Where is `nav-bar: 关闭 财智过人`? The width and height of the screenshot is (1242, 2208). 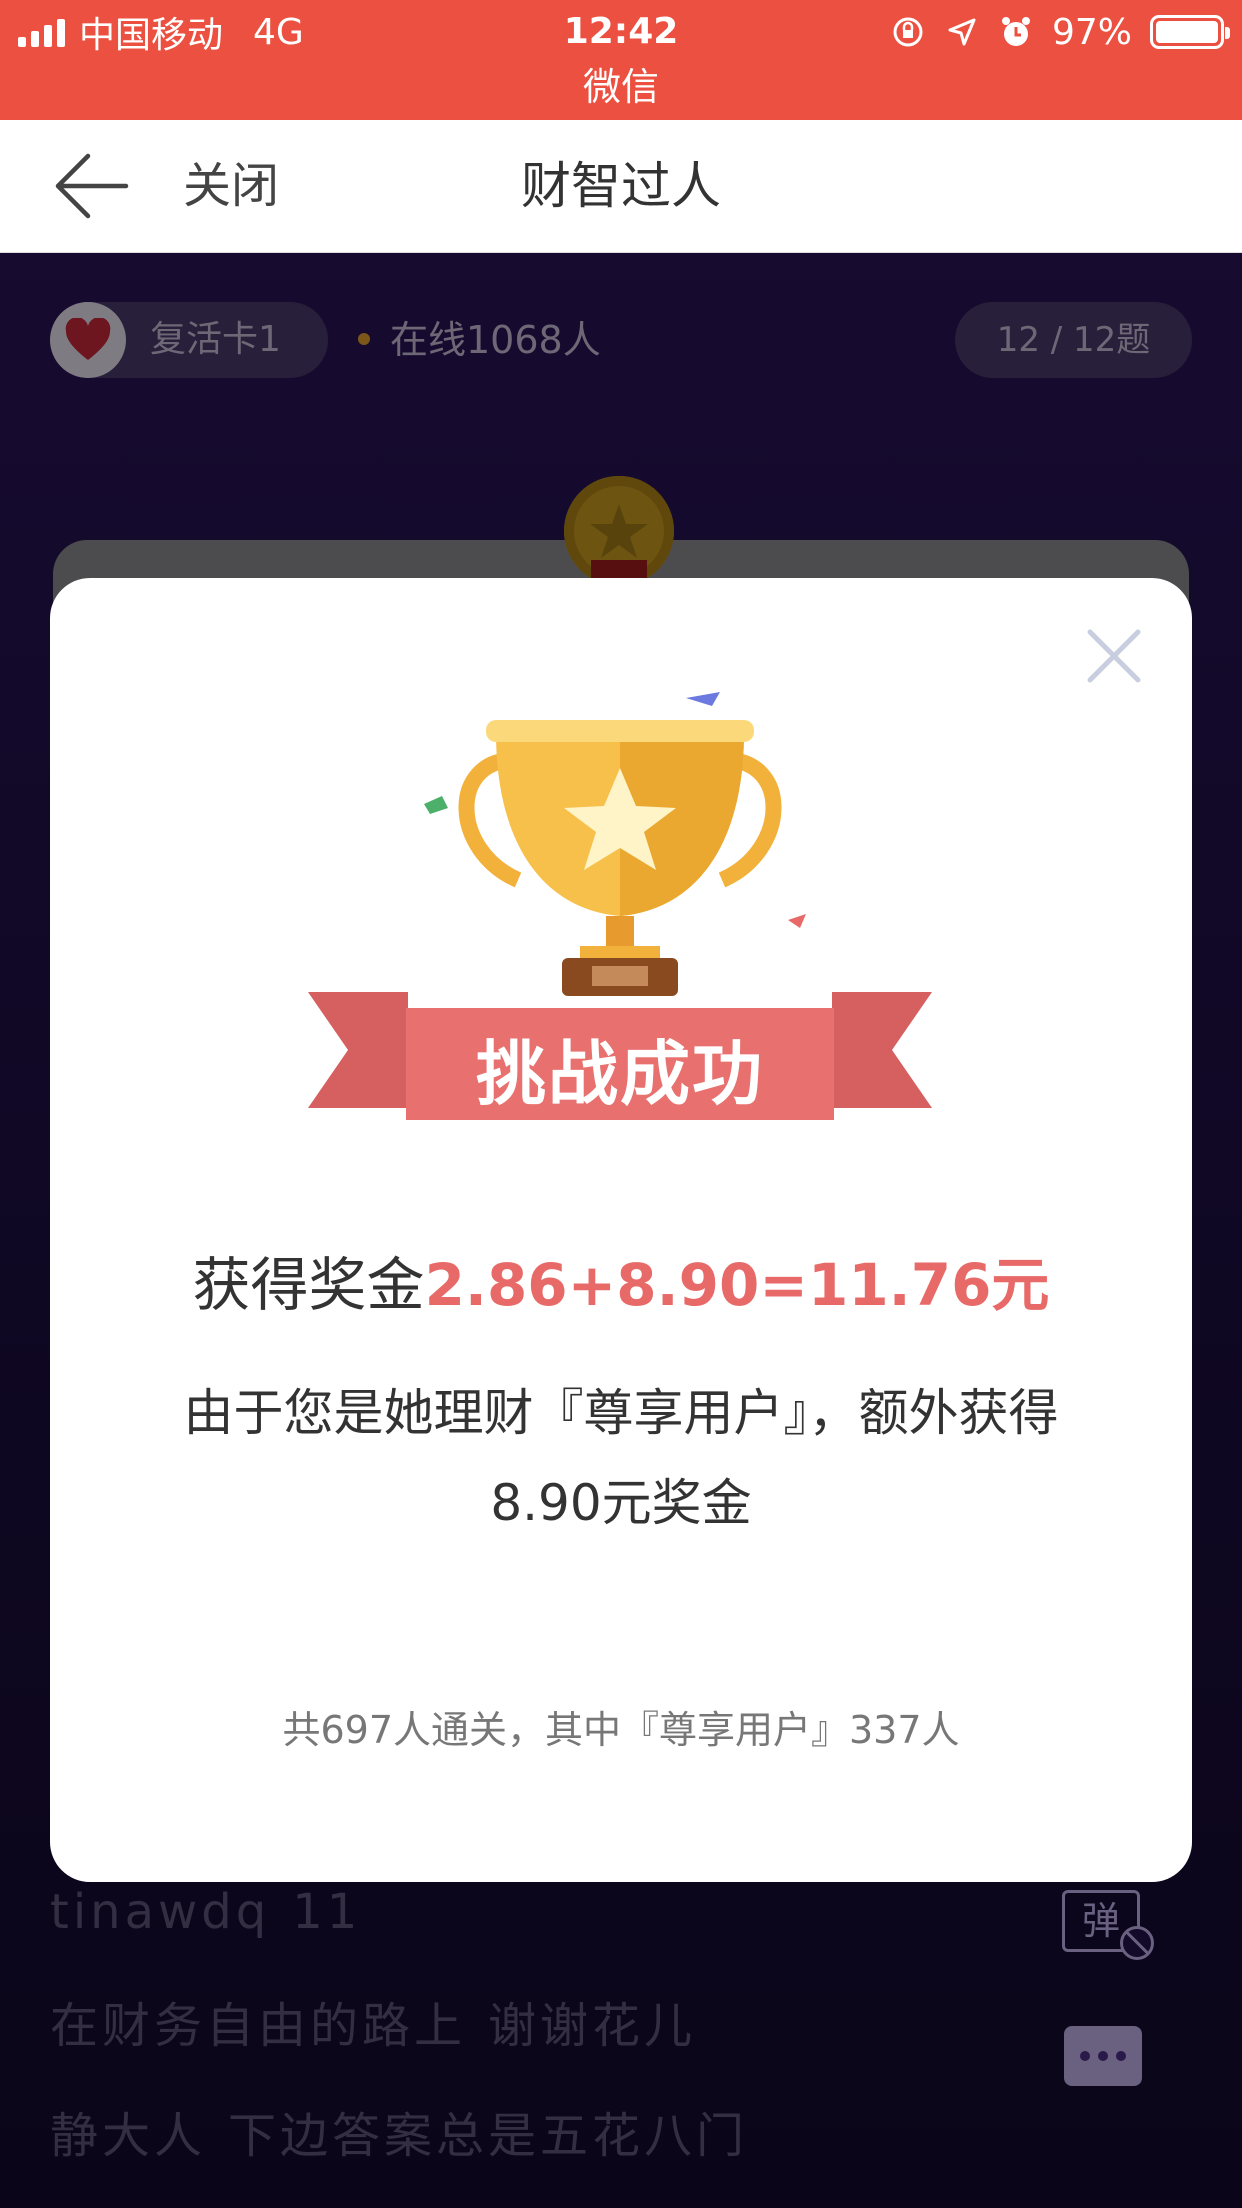 nav-bar: 关闭 财智过人 is located at coordinates (621, 186).